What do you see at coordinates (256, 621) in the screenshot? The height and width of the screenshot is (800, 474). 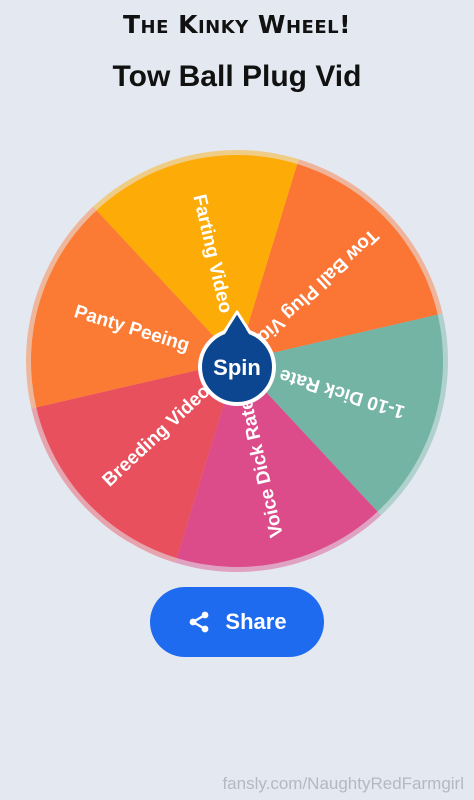 I see `share-label: Share` at bounding box center [256, 621].